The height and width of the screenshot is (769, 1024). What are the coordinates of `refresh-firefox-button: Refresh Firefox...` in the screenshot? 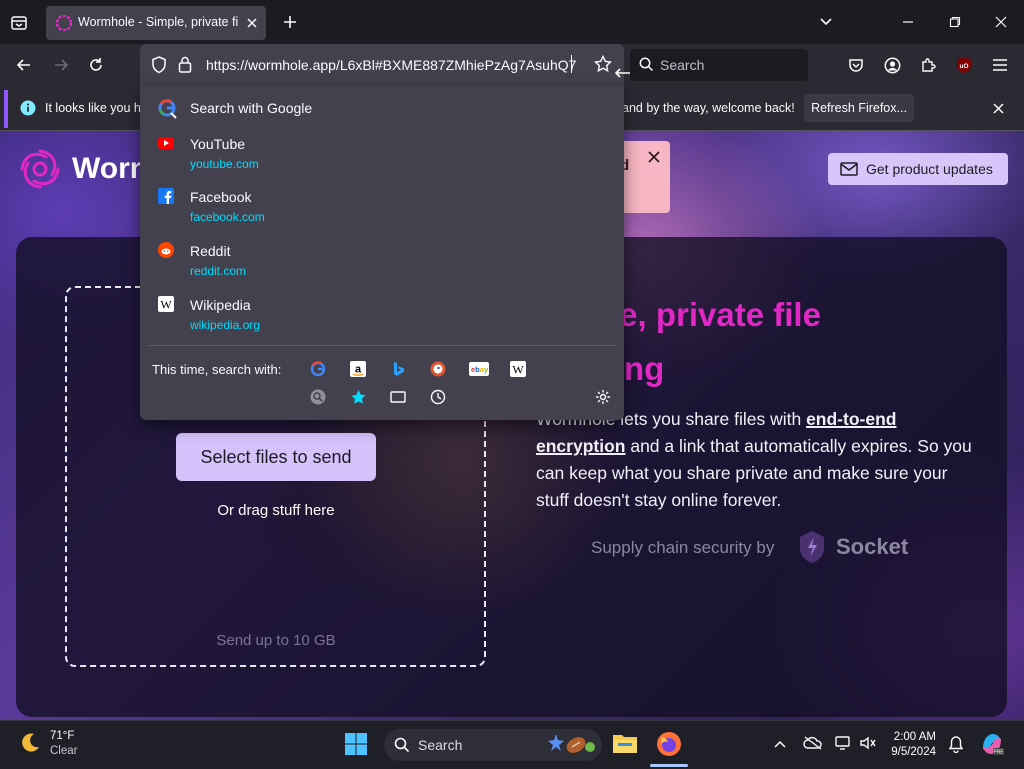 It's located at (859, 108).